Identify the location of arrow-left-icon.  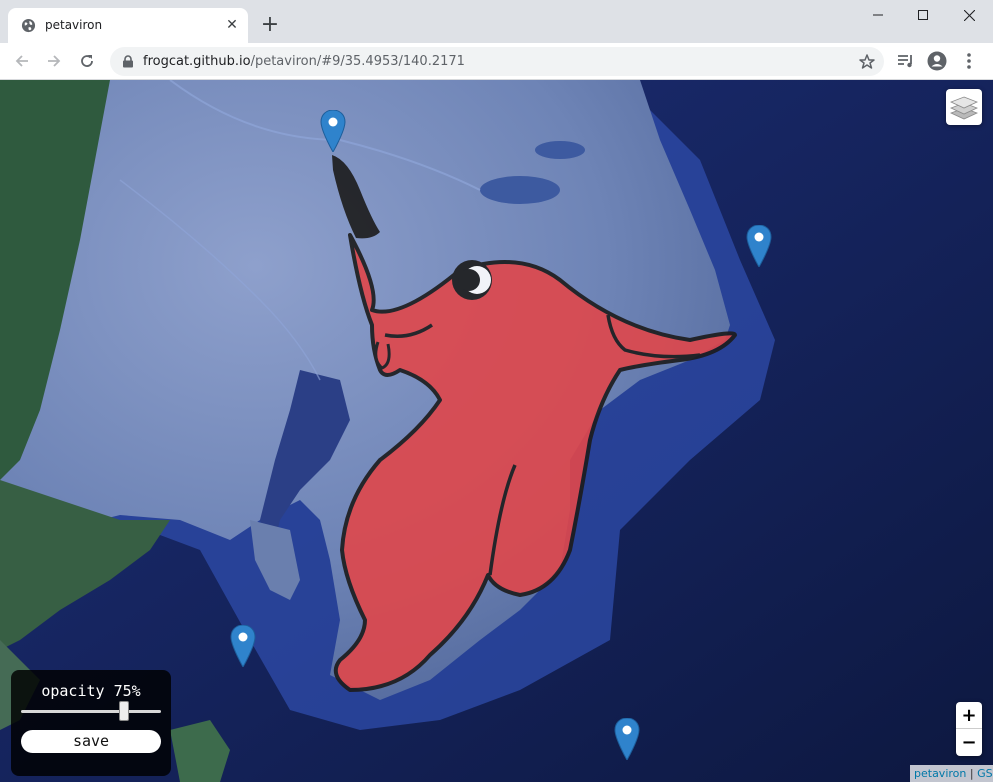
(21, 61).